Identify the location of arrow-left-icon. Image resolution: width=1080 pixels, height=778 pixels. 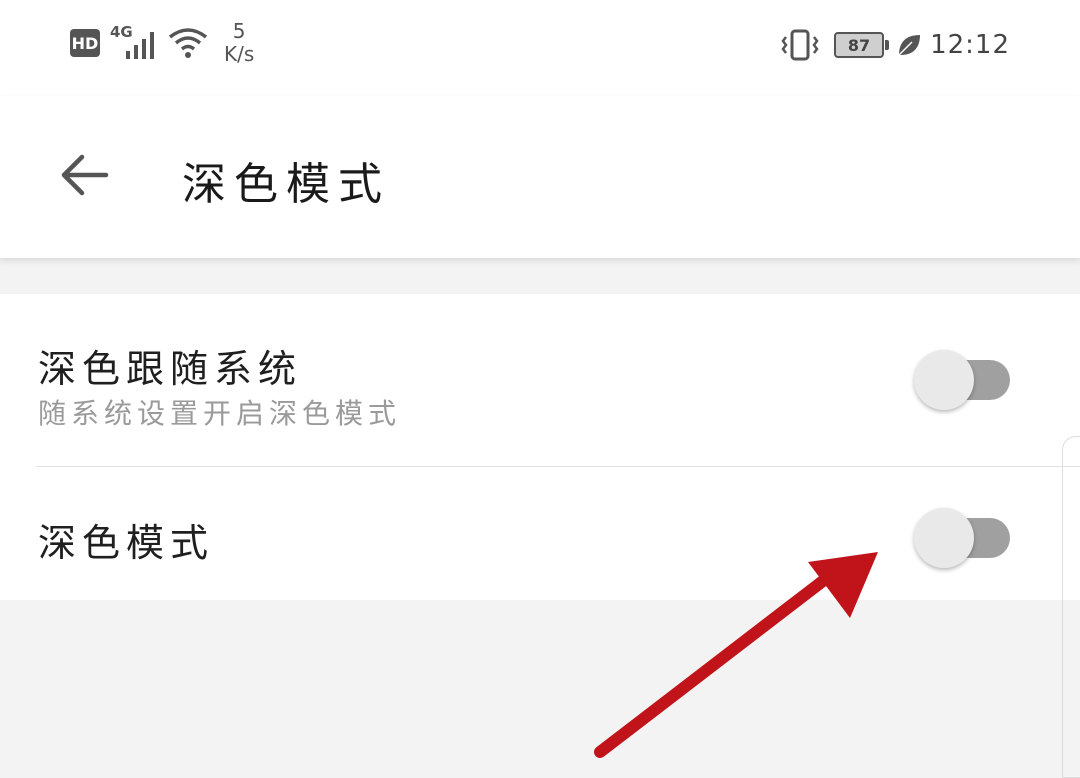
(85, 175).